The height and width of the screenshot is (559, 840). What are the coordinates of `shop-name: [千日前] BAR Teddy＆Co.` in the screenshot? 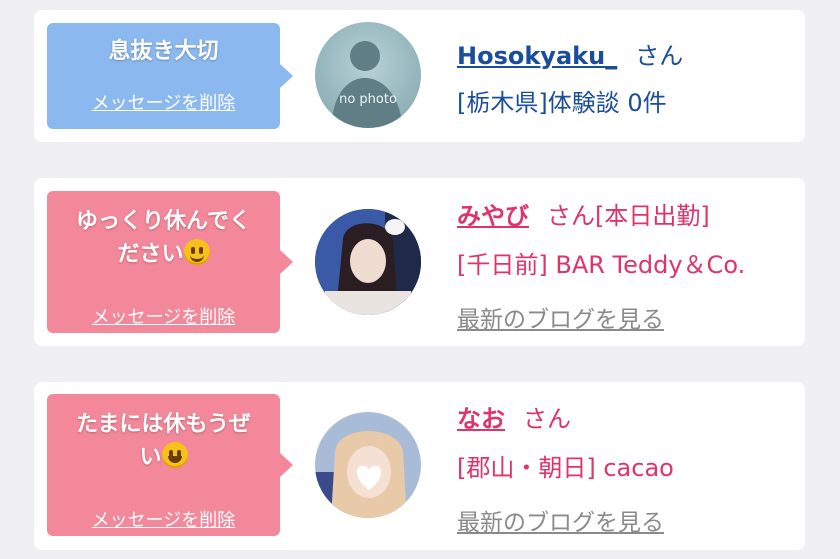 It's located at (601, 265).